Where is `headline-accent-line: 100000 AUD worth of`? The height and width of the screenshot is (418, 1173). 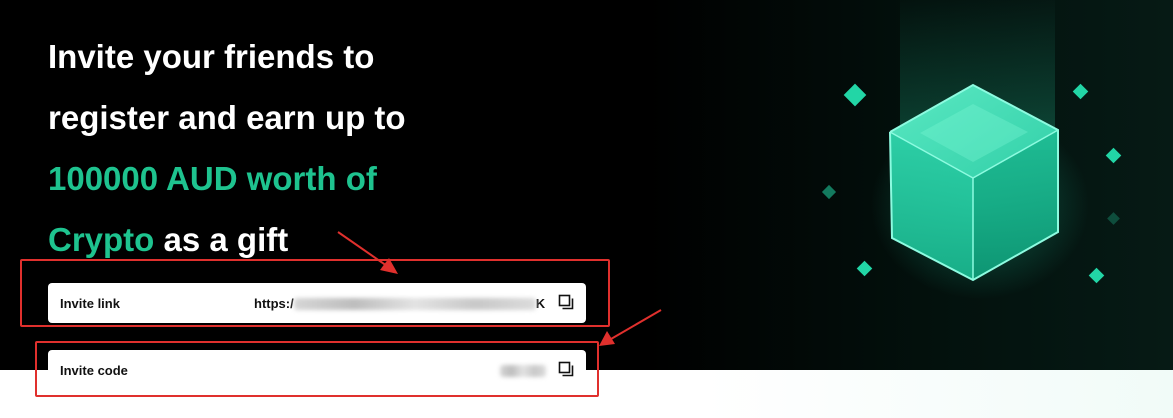 headline-accent-line: 100000 AUD worth of is located at coordinates (212, 178).